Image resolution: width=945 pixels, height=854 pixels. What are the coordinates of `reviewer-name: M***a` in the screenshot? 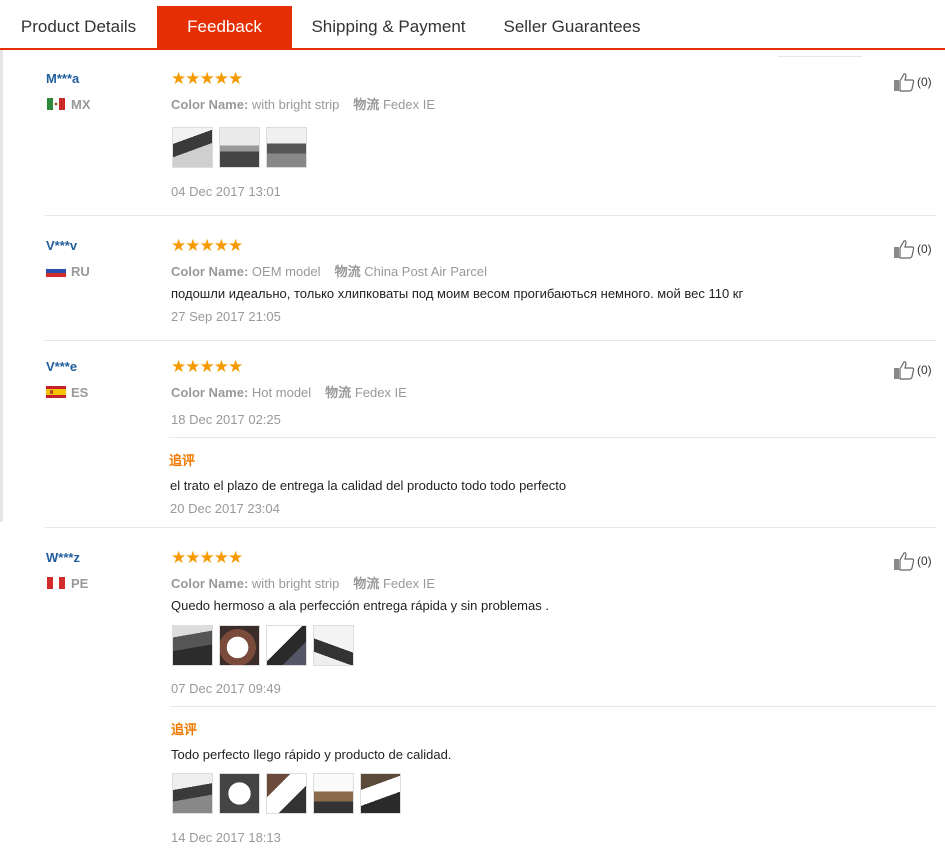 It's located at (62, 78).